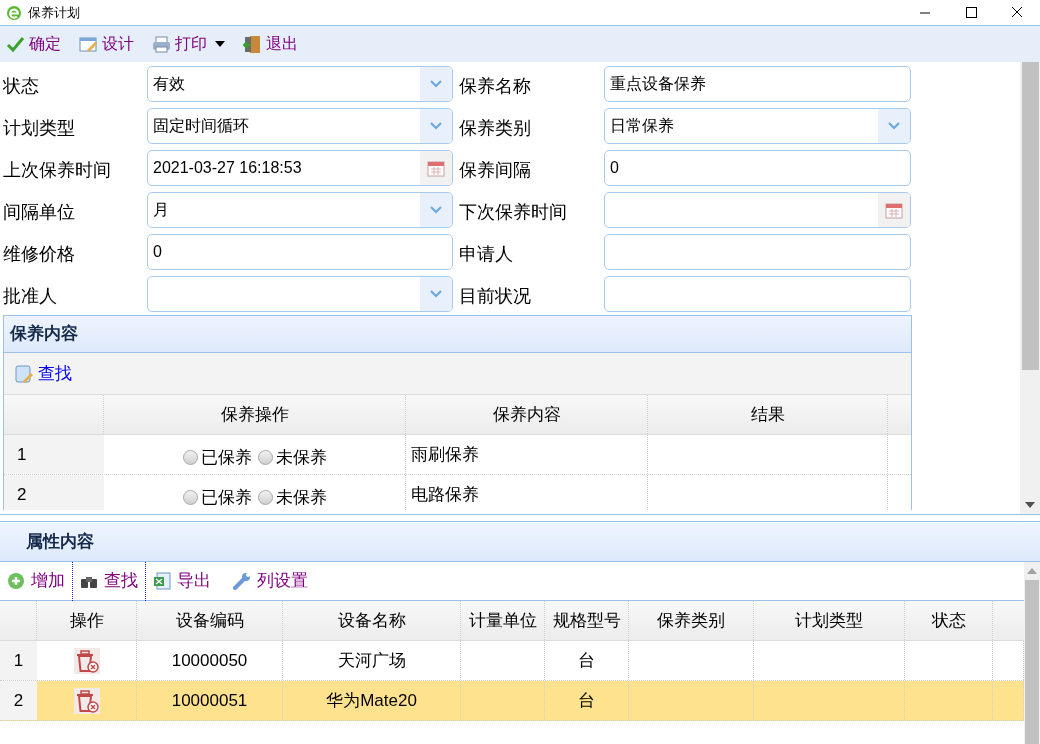 The height and width of the screenshot is (744, 1040). What do you see at coordinates (300, 84) in the screenshot?
I see `dropdown-field: 有效` at bounding box center [300, 84].